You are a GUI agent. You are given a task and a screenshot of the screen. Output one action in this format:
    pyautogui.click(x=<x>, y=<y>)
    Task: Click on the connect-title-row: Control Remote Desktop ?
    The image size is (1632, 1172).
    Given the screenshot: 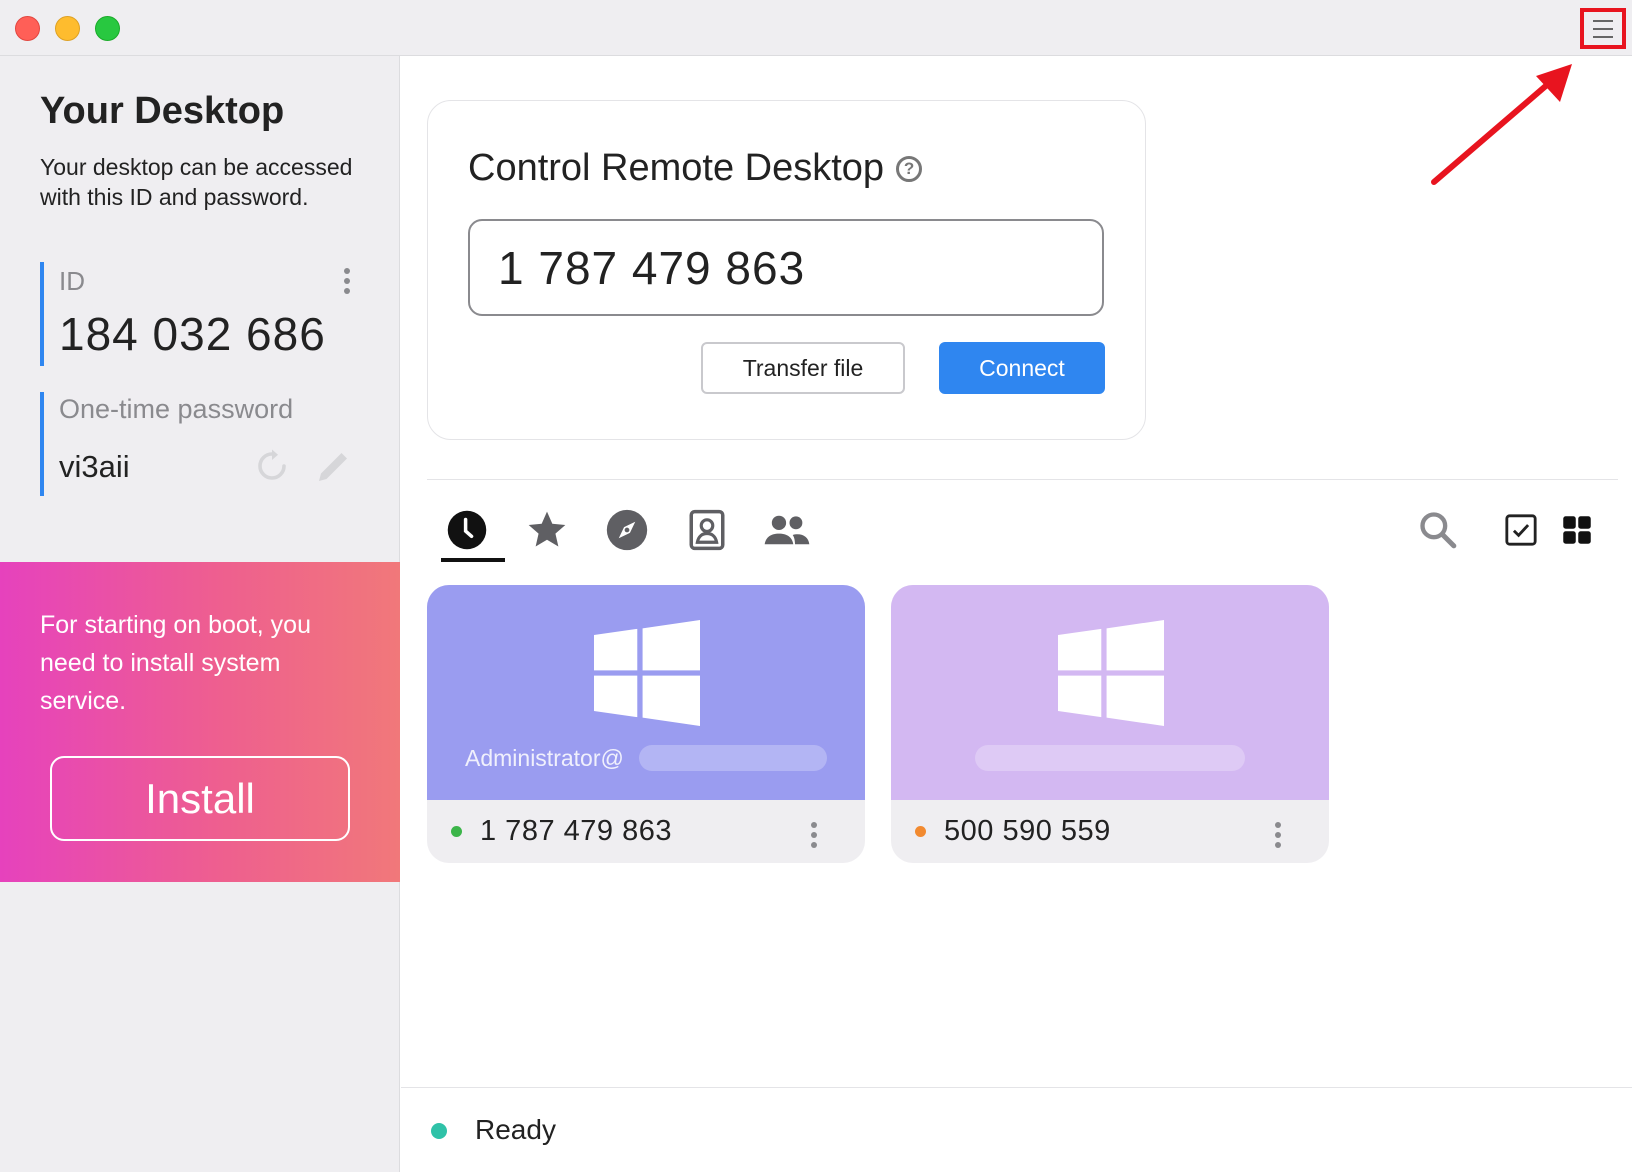 What is the action you would take?
    pyautogui.click(x=695, y=168)
    